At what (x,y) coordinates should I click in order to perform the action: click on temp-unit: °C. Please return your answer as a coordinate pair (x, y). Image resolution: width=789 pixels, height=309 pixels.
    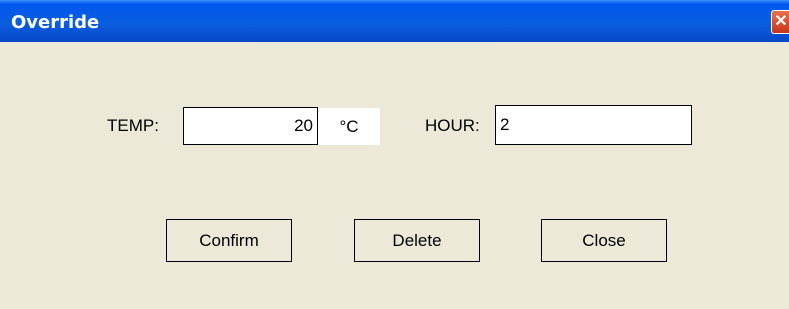
    Looking at the image, I should click on (349, 126).